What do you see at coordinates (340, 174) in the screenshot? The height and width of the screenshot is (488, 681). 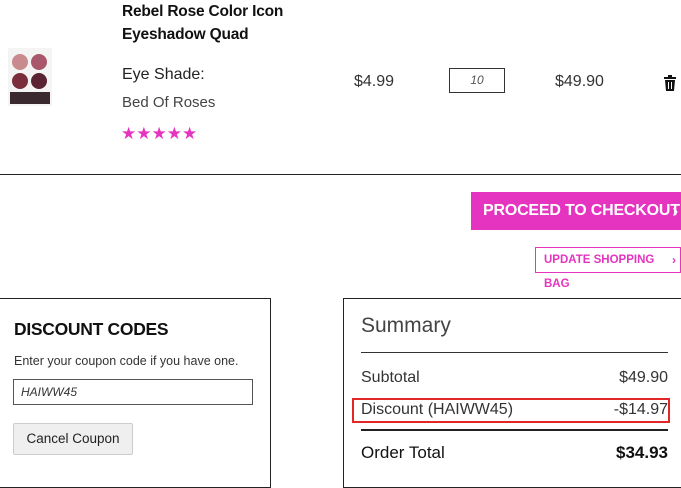 I see `divider` at bounding box center [340, 174].